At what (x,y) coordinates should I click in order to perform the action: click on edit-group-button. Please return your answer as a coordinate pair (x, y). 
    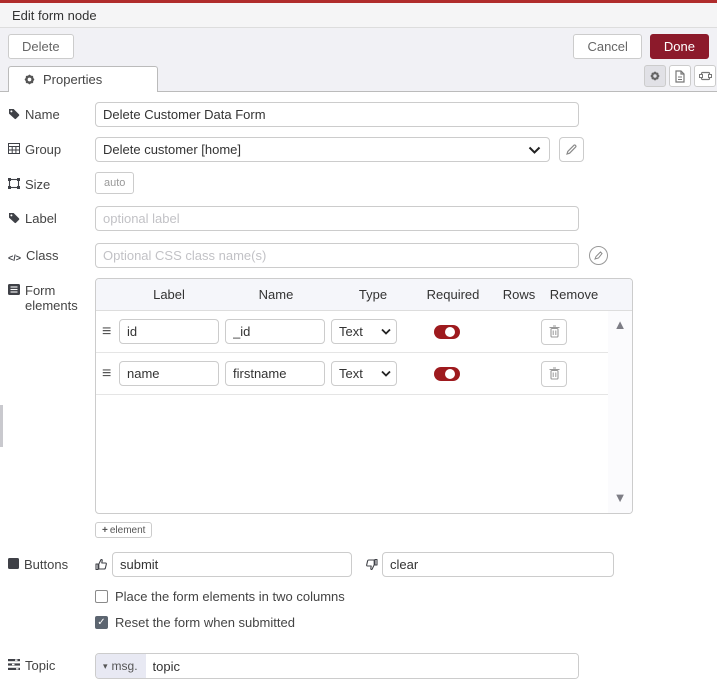
    Looking at the image, I should click on (571, 149).